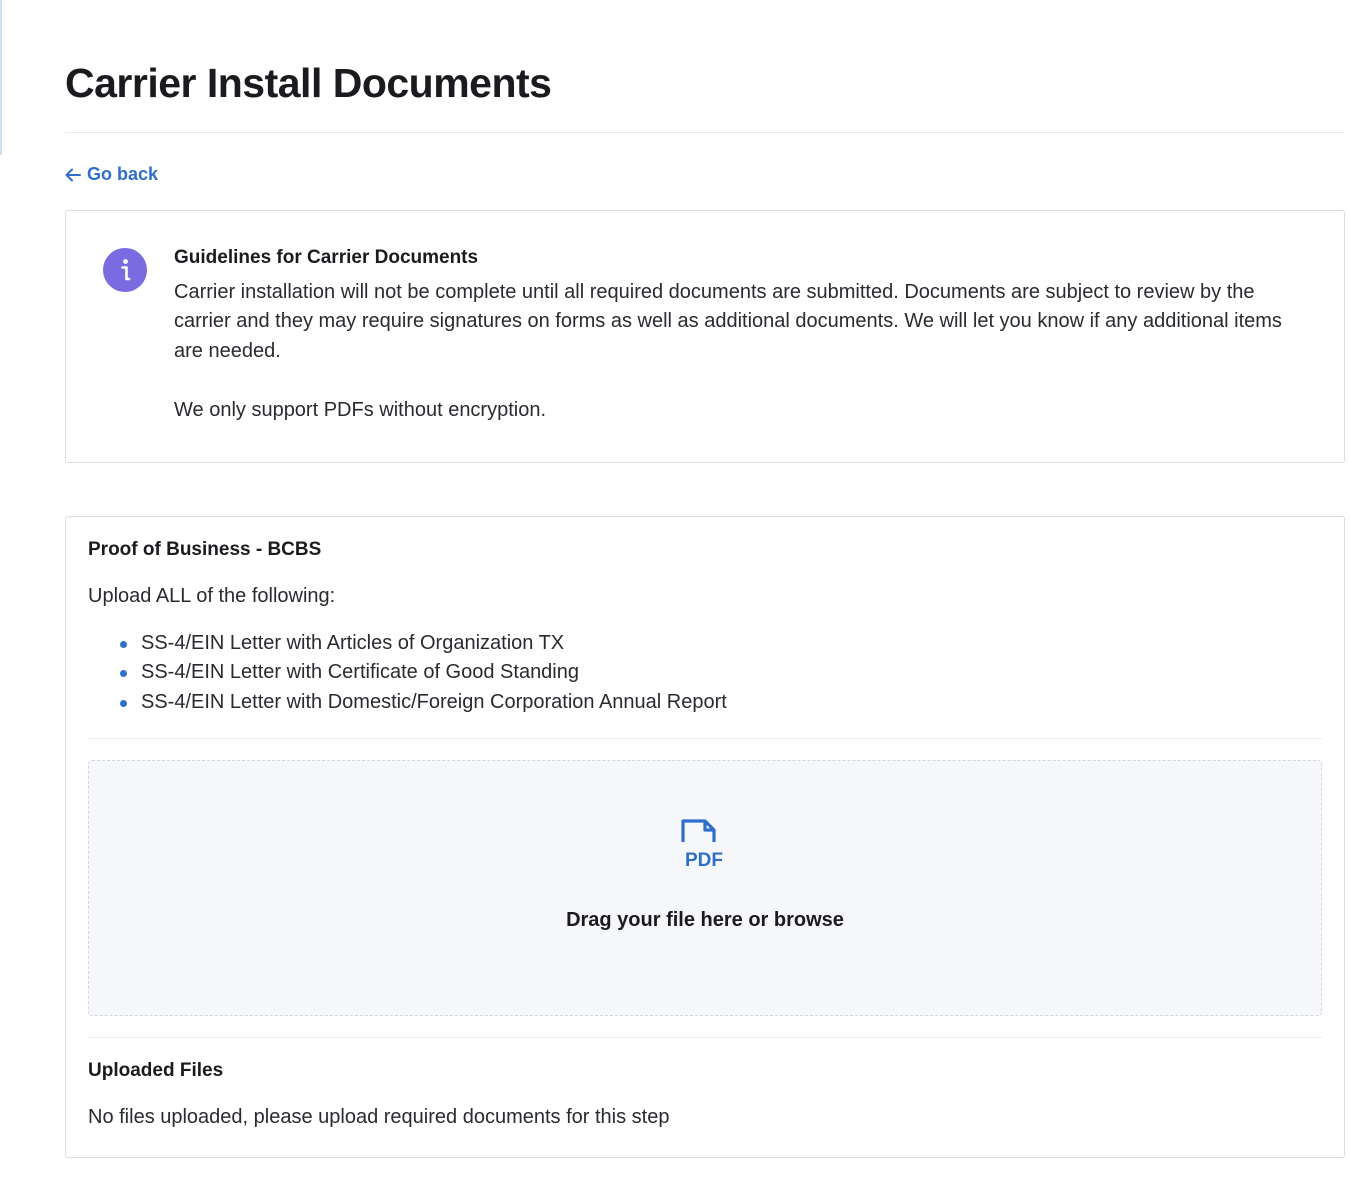  I want to click on document-title: Proof of Business - BCBS, so click(205, 549).